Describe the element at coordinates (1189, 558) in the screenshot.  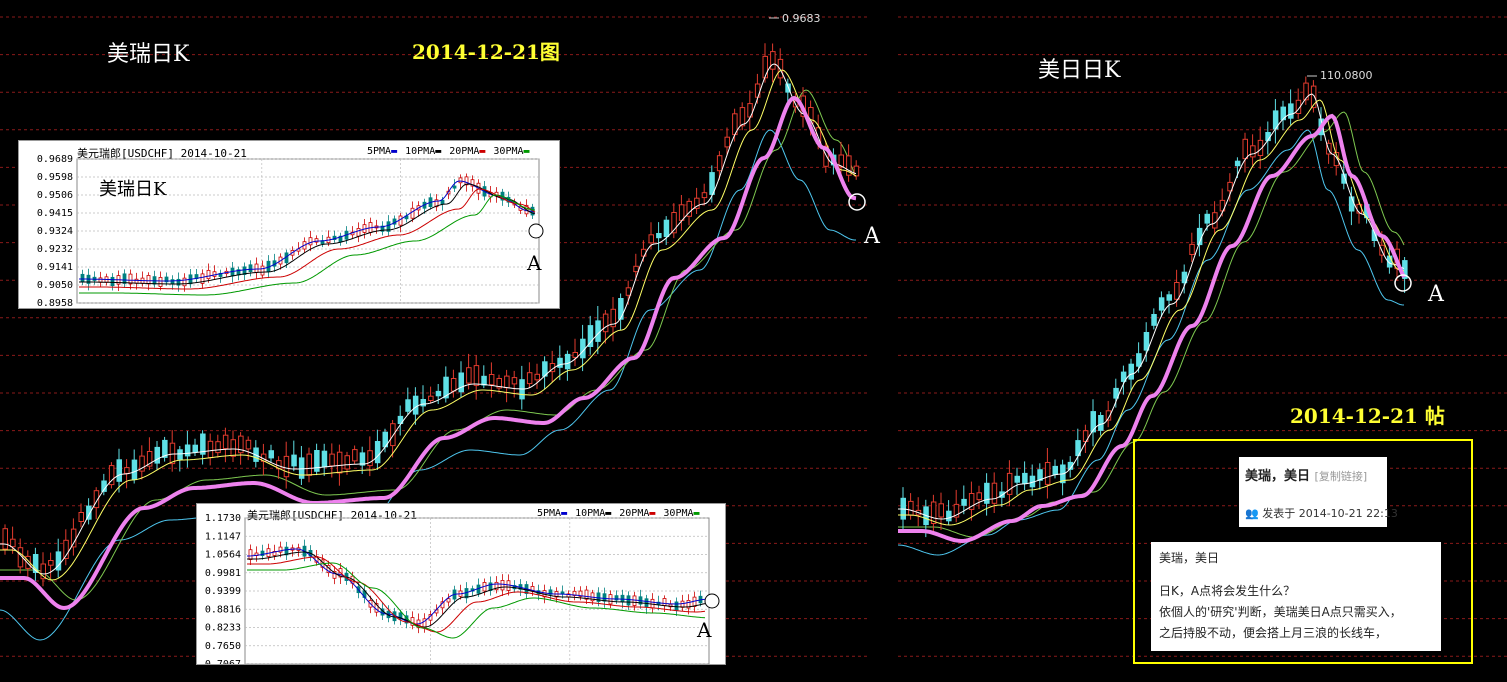
I see `post-line-1: 美瑞，美日` at that location.